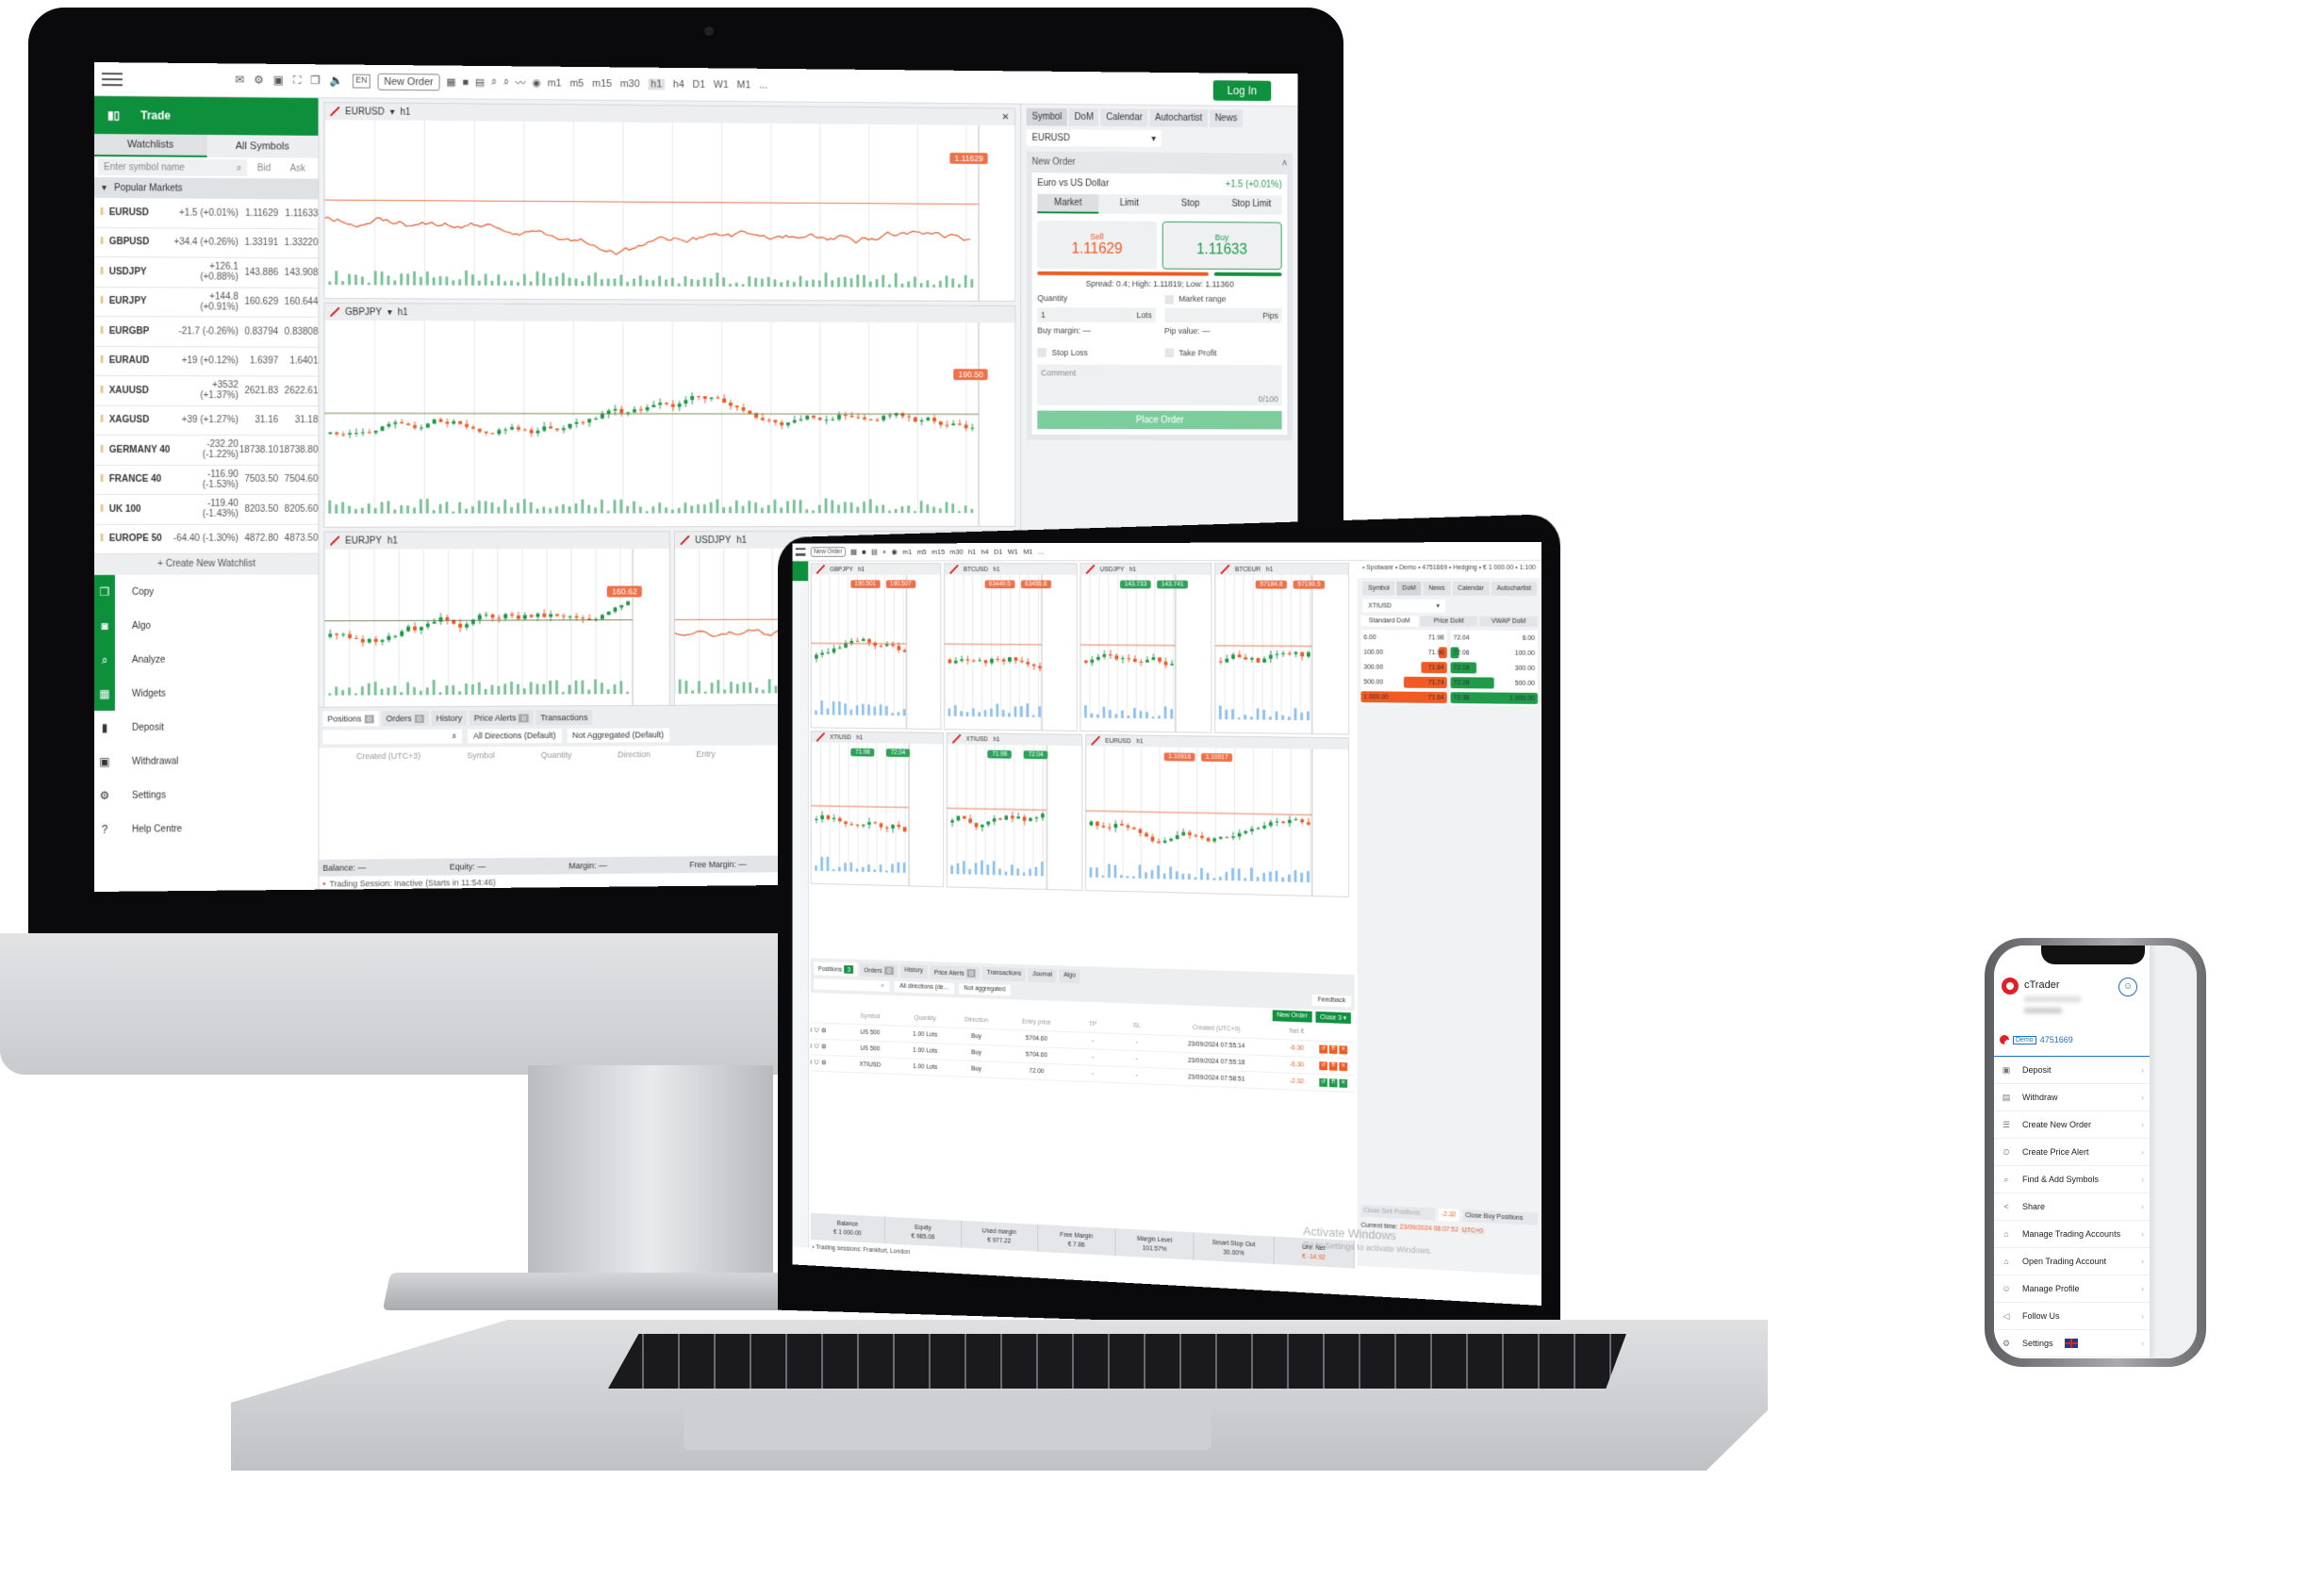  What do you see at coordinates (2072, 1070) in the screenshot?
I see `drawer-item-deposit: ▣ Deposit ›` at bounding box center [2072, 1070].